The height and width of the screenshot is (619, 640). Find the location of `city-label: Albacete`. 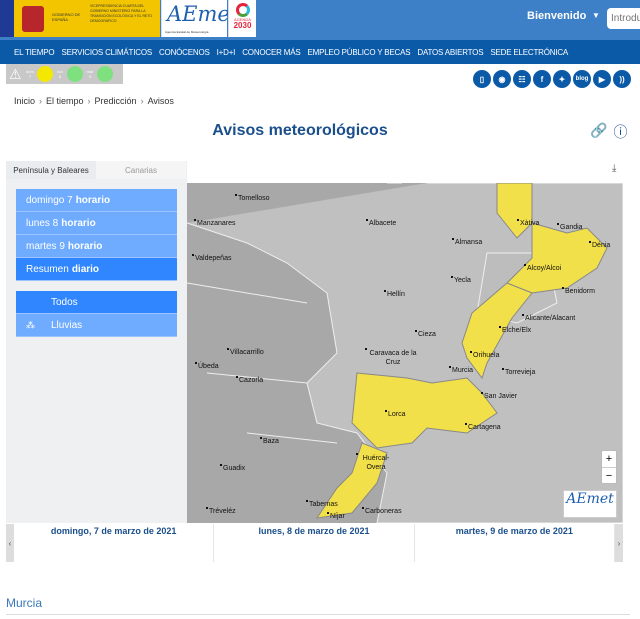

city-label: Albacete is located at coordinates (381, 223).